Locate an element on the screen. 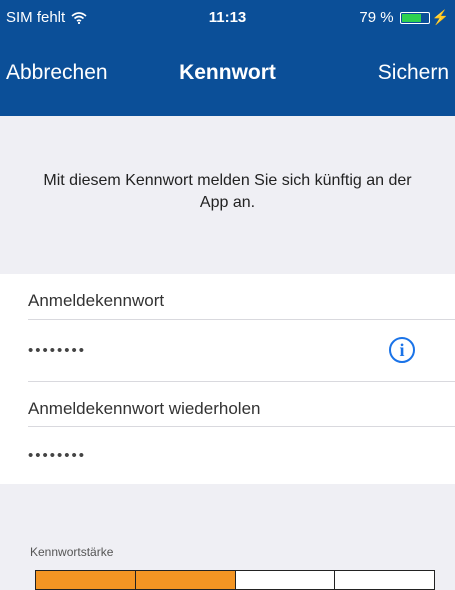 This screenshot has width=455, height=590. password-input: •••••••• is located at coordinates (57, 350).